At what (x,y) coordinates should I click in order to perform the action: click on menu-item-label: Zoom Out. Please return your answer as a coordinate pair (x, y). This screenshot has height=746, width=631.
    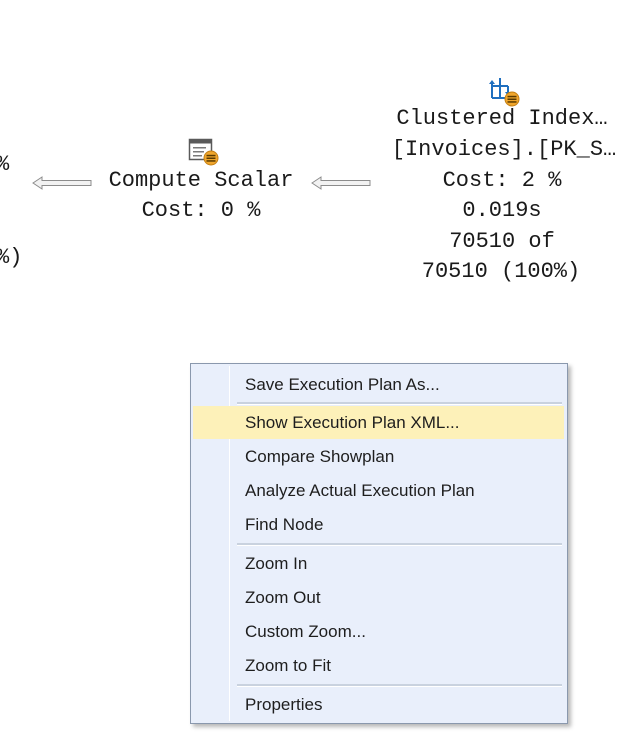
    Looking at the image, I should click on (283, 597).